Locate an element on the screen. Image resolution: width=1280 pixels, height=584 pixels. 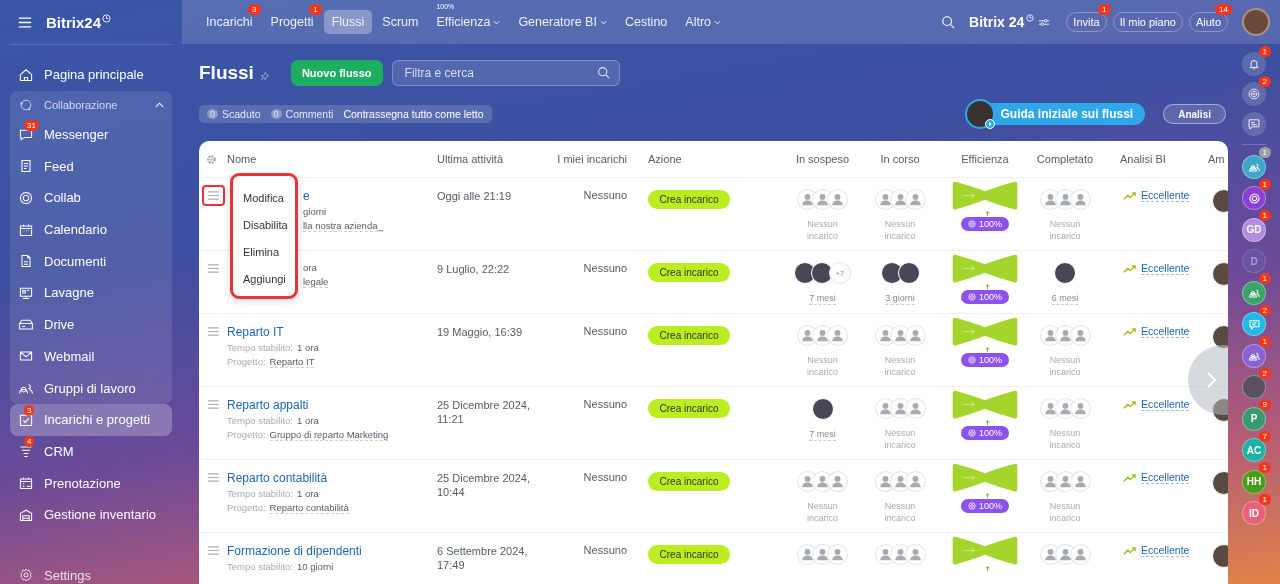
more-count: +7 is located at coordinates (840, 273).